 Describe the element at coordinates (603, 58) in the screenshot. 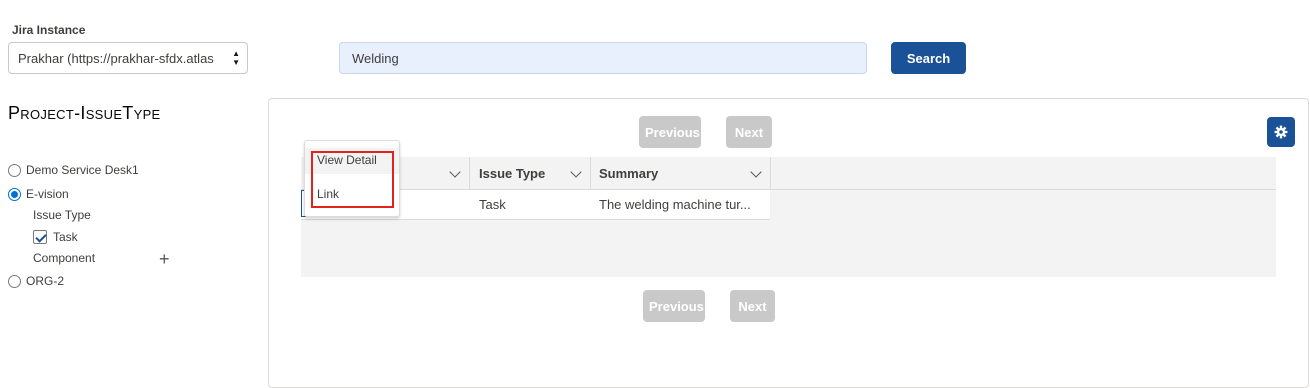

I see `search-input: Welding` at that location.